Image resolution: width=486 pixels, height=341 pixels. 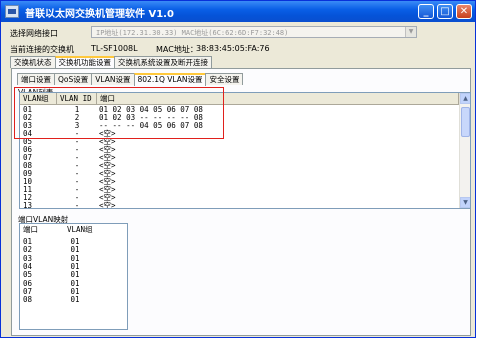 What do you see at coordinates (111, 62) in the screenshot?
I see `main-tabs: 交换机状态 交换机功能设置 交换机系统设置及断开连接` at bounding box center [111, 62].